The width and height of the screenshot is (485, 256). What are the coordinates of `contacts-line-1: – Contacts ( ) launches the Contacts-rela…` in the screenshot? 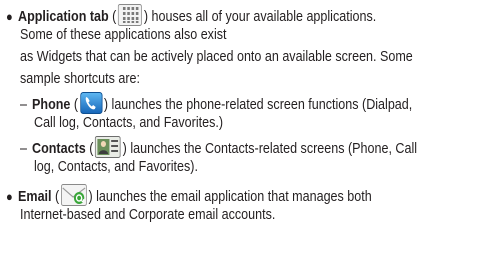 It's located at (218, 147).